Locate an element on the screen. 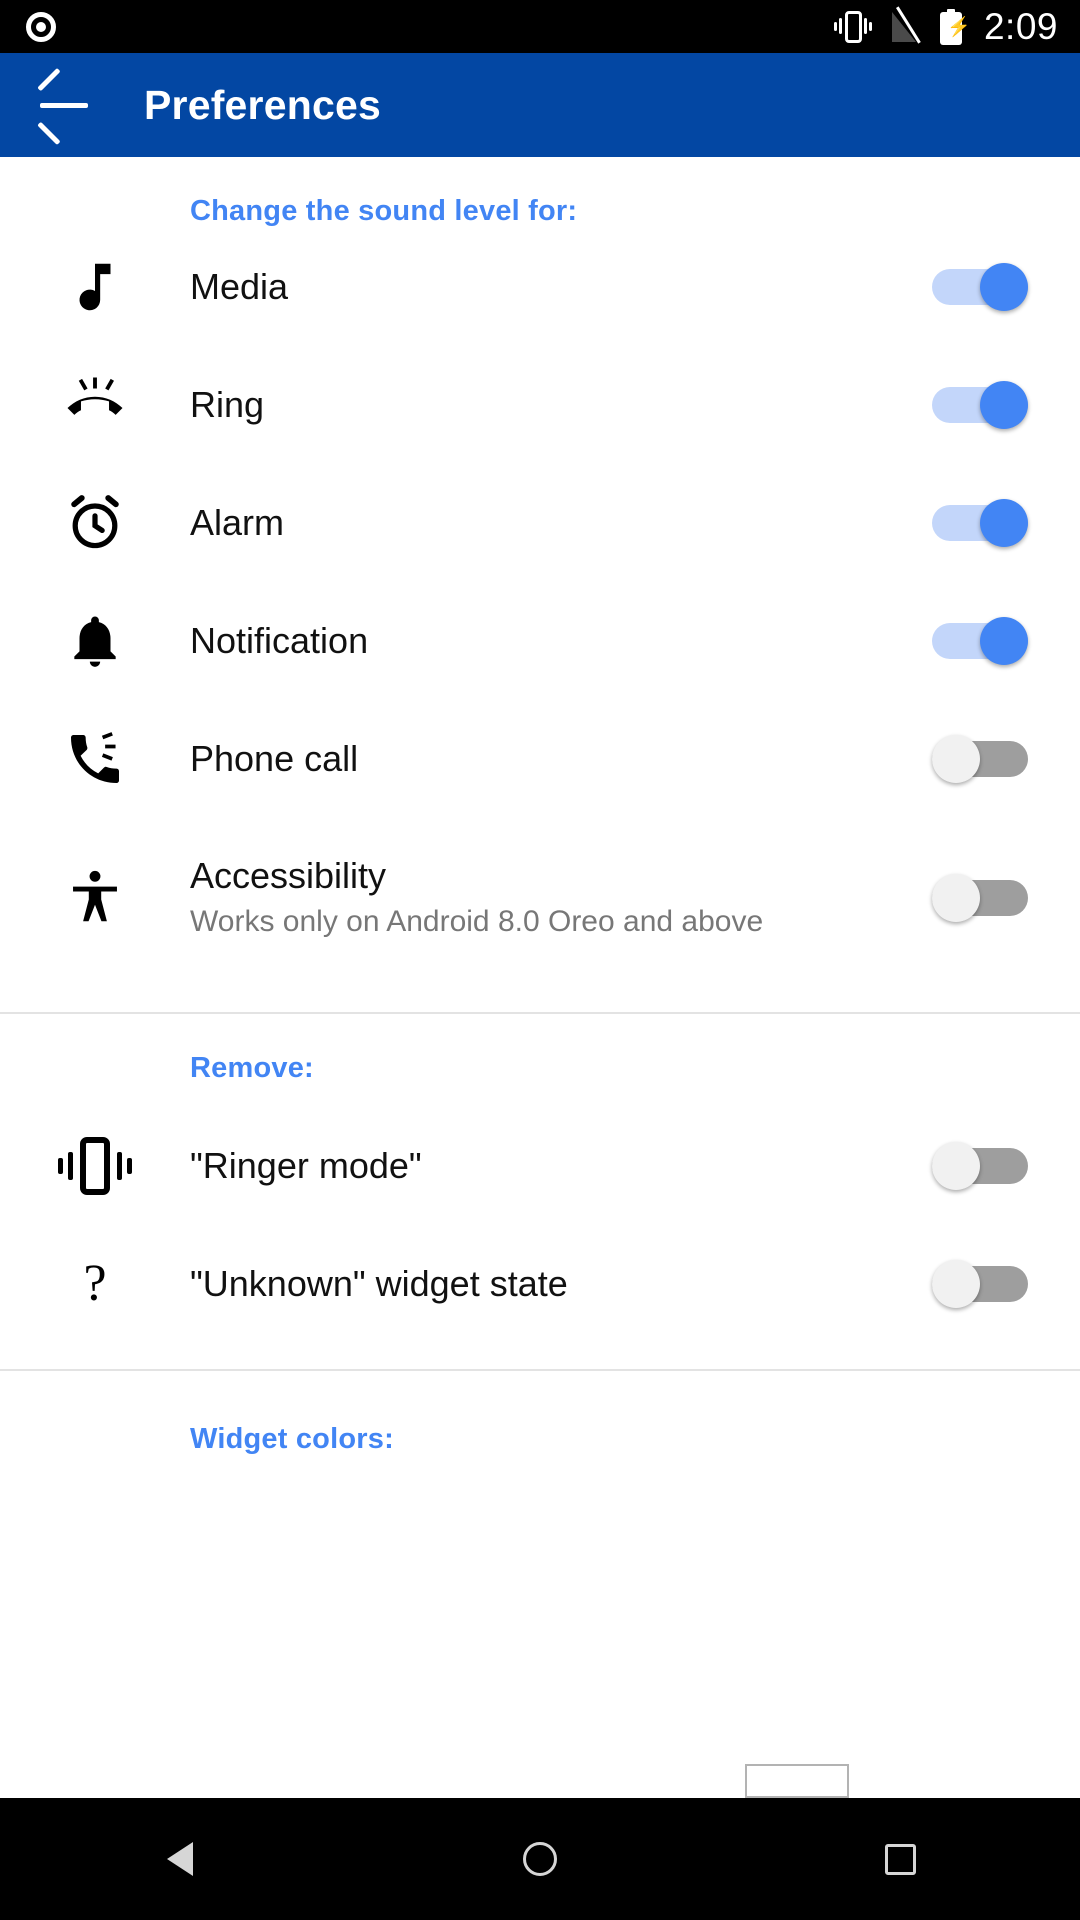 The width and height of the screenshot is (1080, 1920). phone-call-icon is located at coordinates (95, 759).